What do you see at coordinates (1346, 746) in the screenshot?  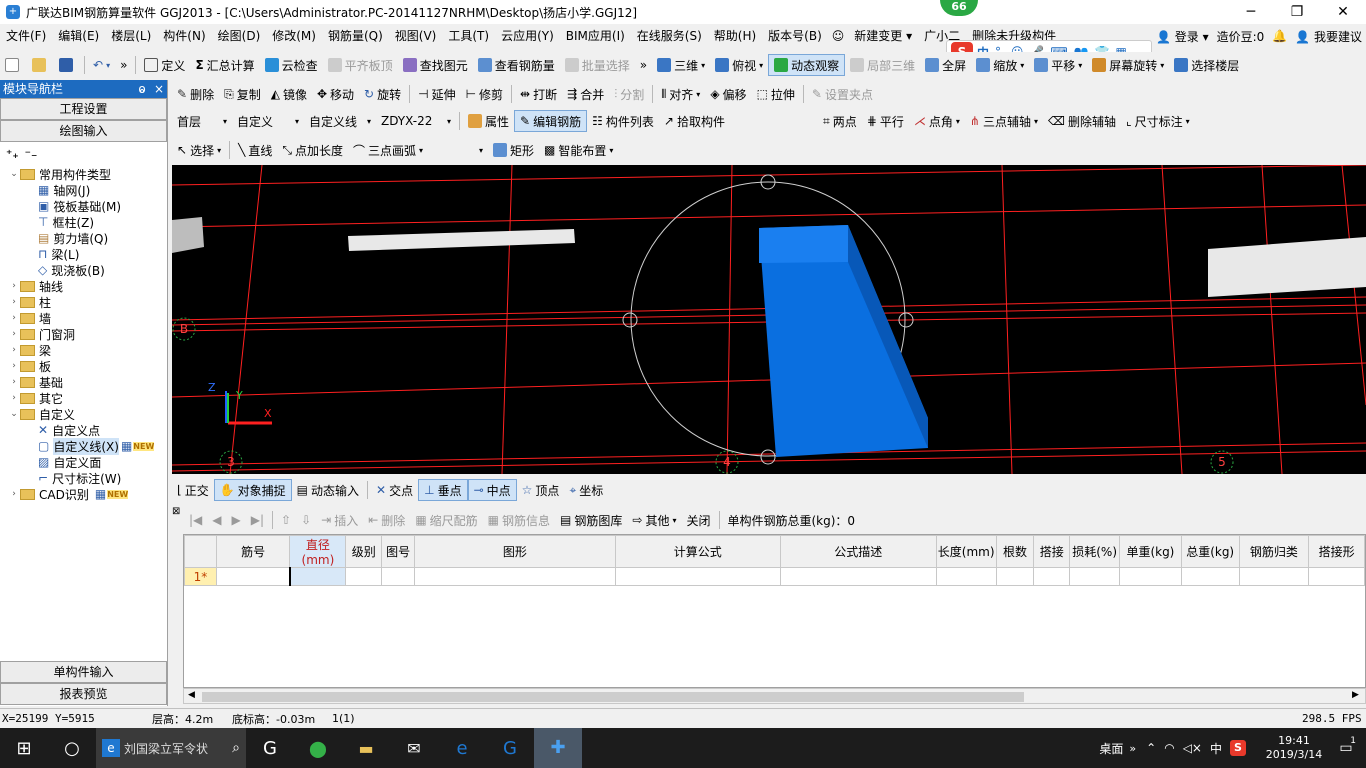 I see `notification-center-icon: ▭ 1` at bounding box center [1346, 746].